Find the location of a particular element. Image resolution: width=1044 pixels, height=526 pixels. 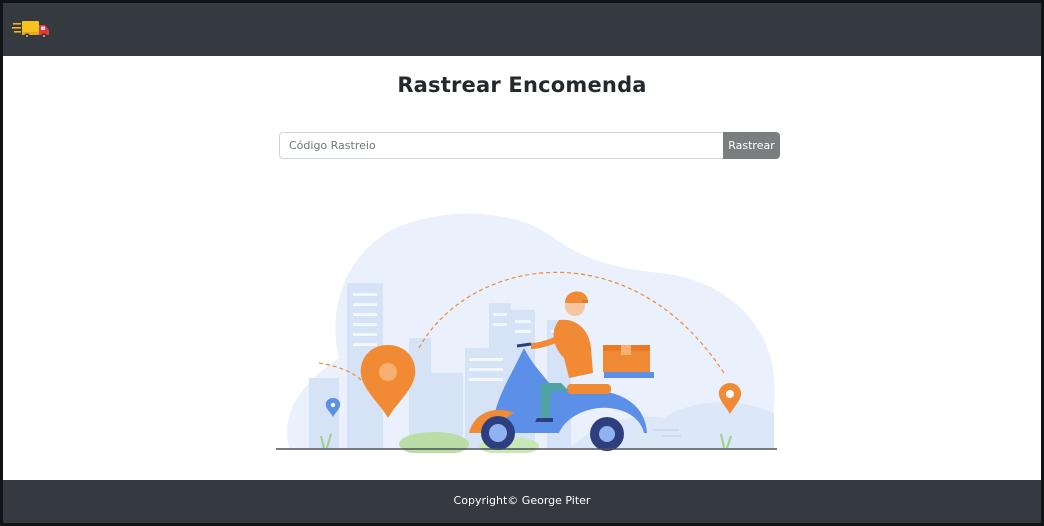

footer: Copyright© George Piter is located at coordinates (522, 501).